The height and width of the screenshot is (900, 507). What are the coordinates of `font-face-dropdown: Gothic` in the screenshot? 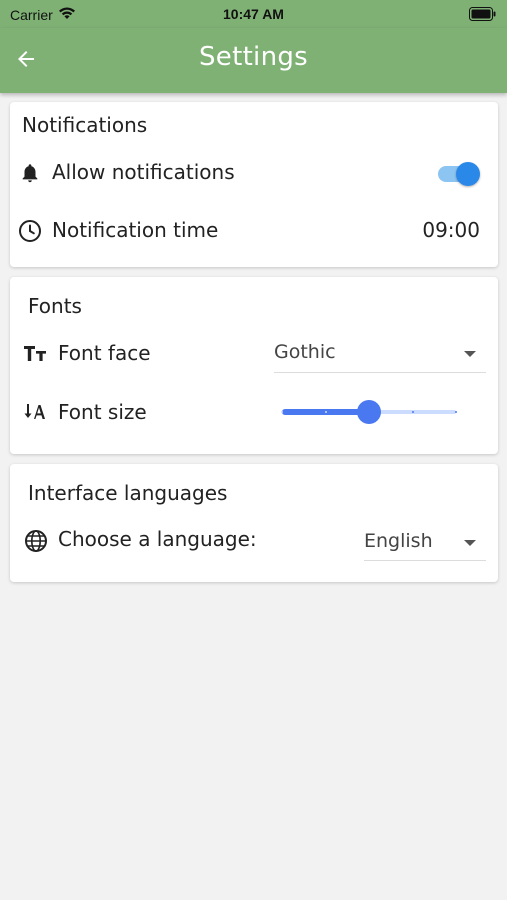 It's located at (380, 354).